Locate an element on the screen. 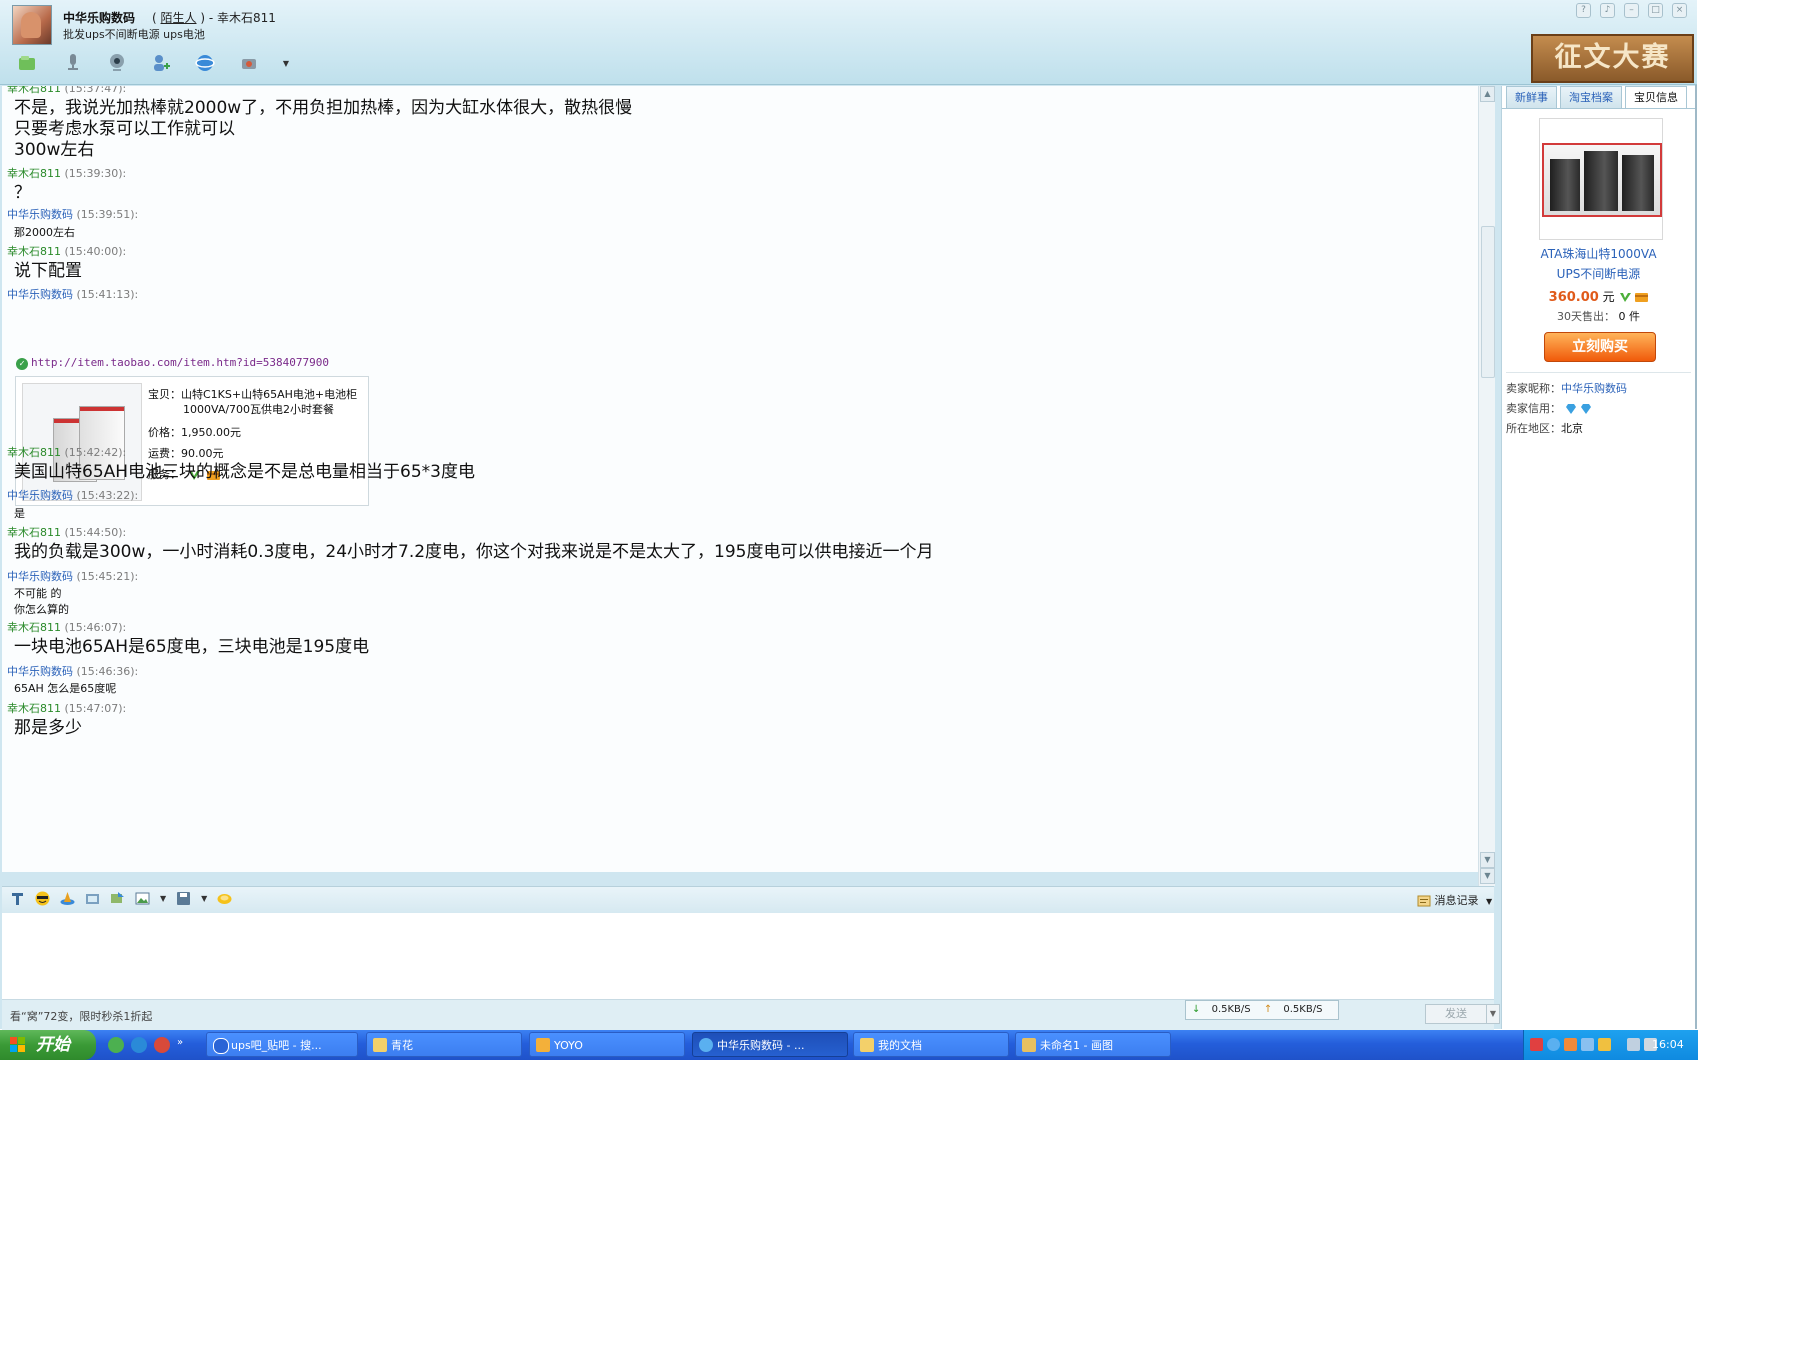  send-image-icon is located at coordinates (117, 898).